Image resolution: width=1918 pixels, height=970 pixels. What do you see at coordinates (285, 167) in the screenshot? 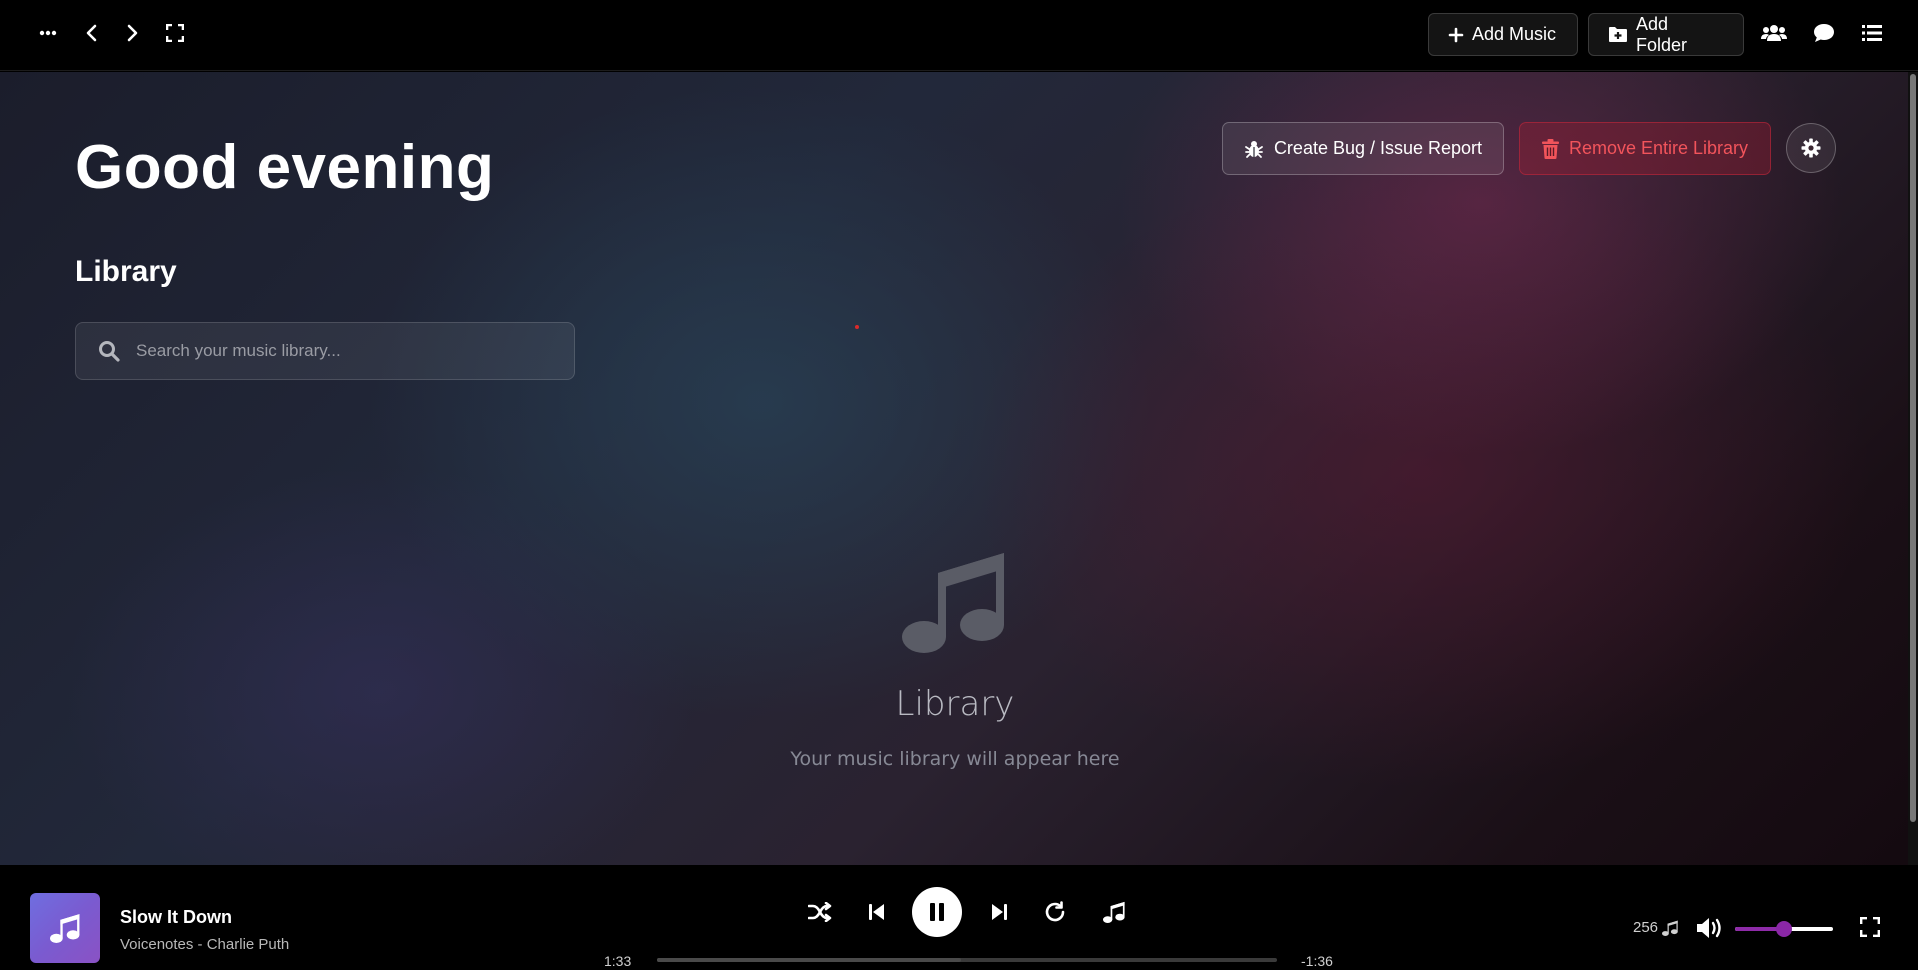
I see `page-title: Good evening` at bounding box center [285, 167].